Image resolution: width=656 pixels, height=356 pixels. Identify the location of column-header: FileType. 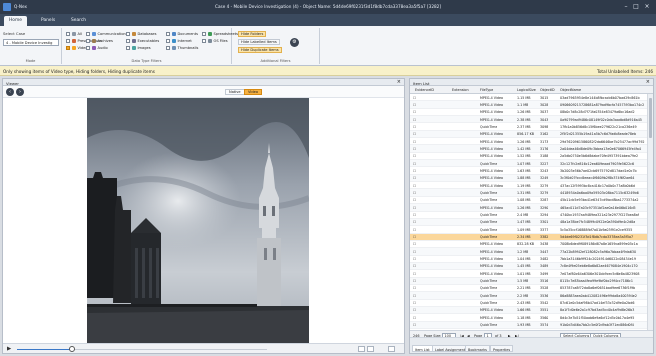
(486, 90).